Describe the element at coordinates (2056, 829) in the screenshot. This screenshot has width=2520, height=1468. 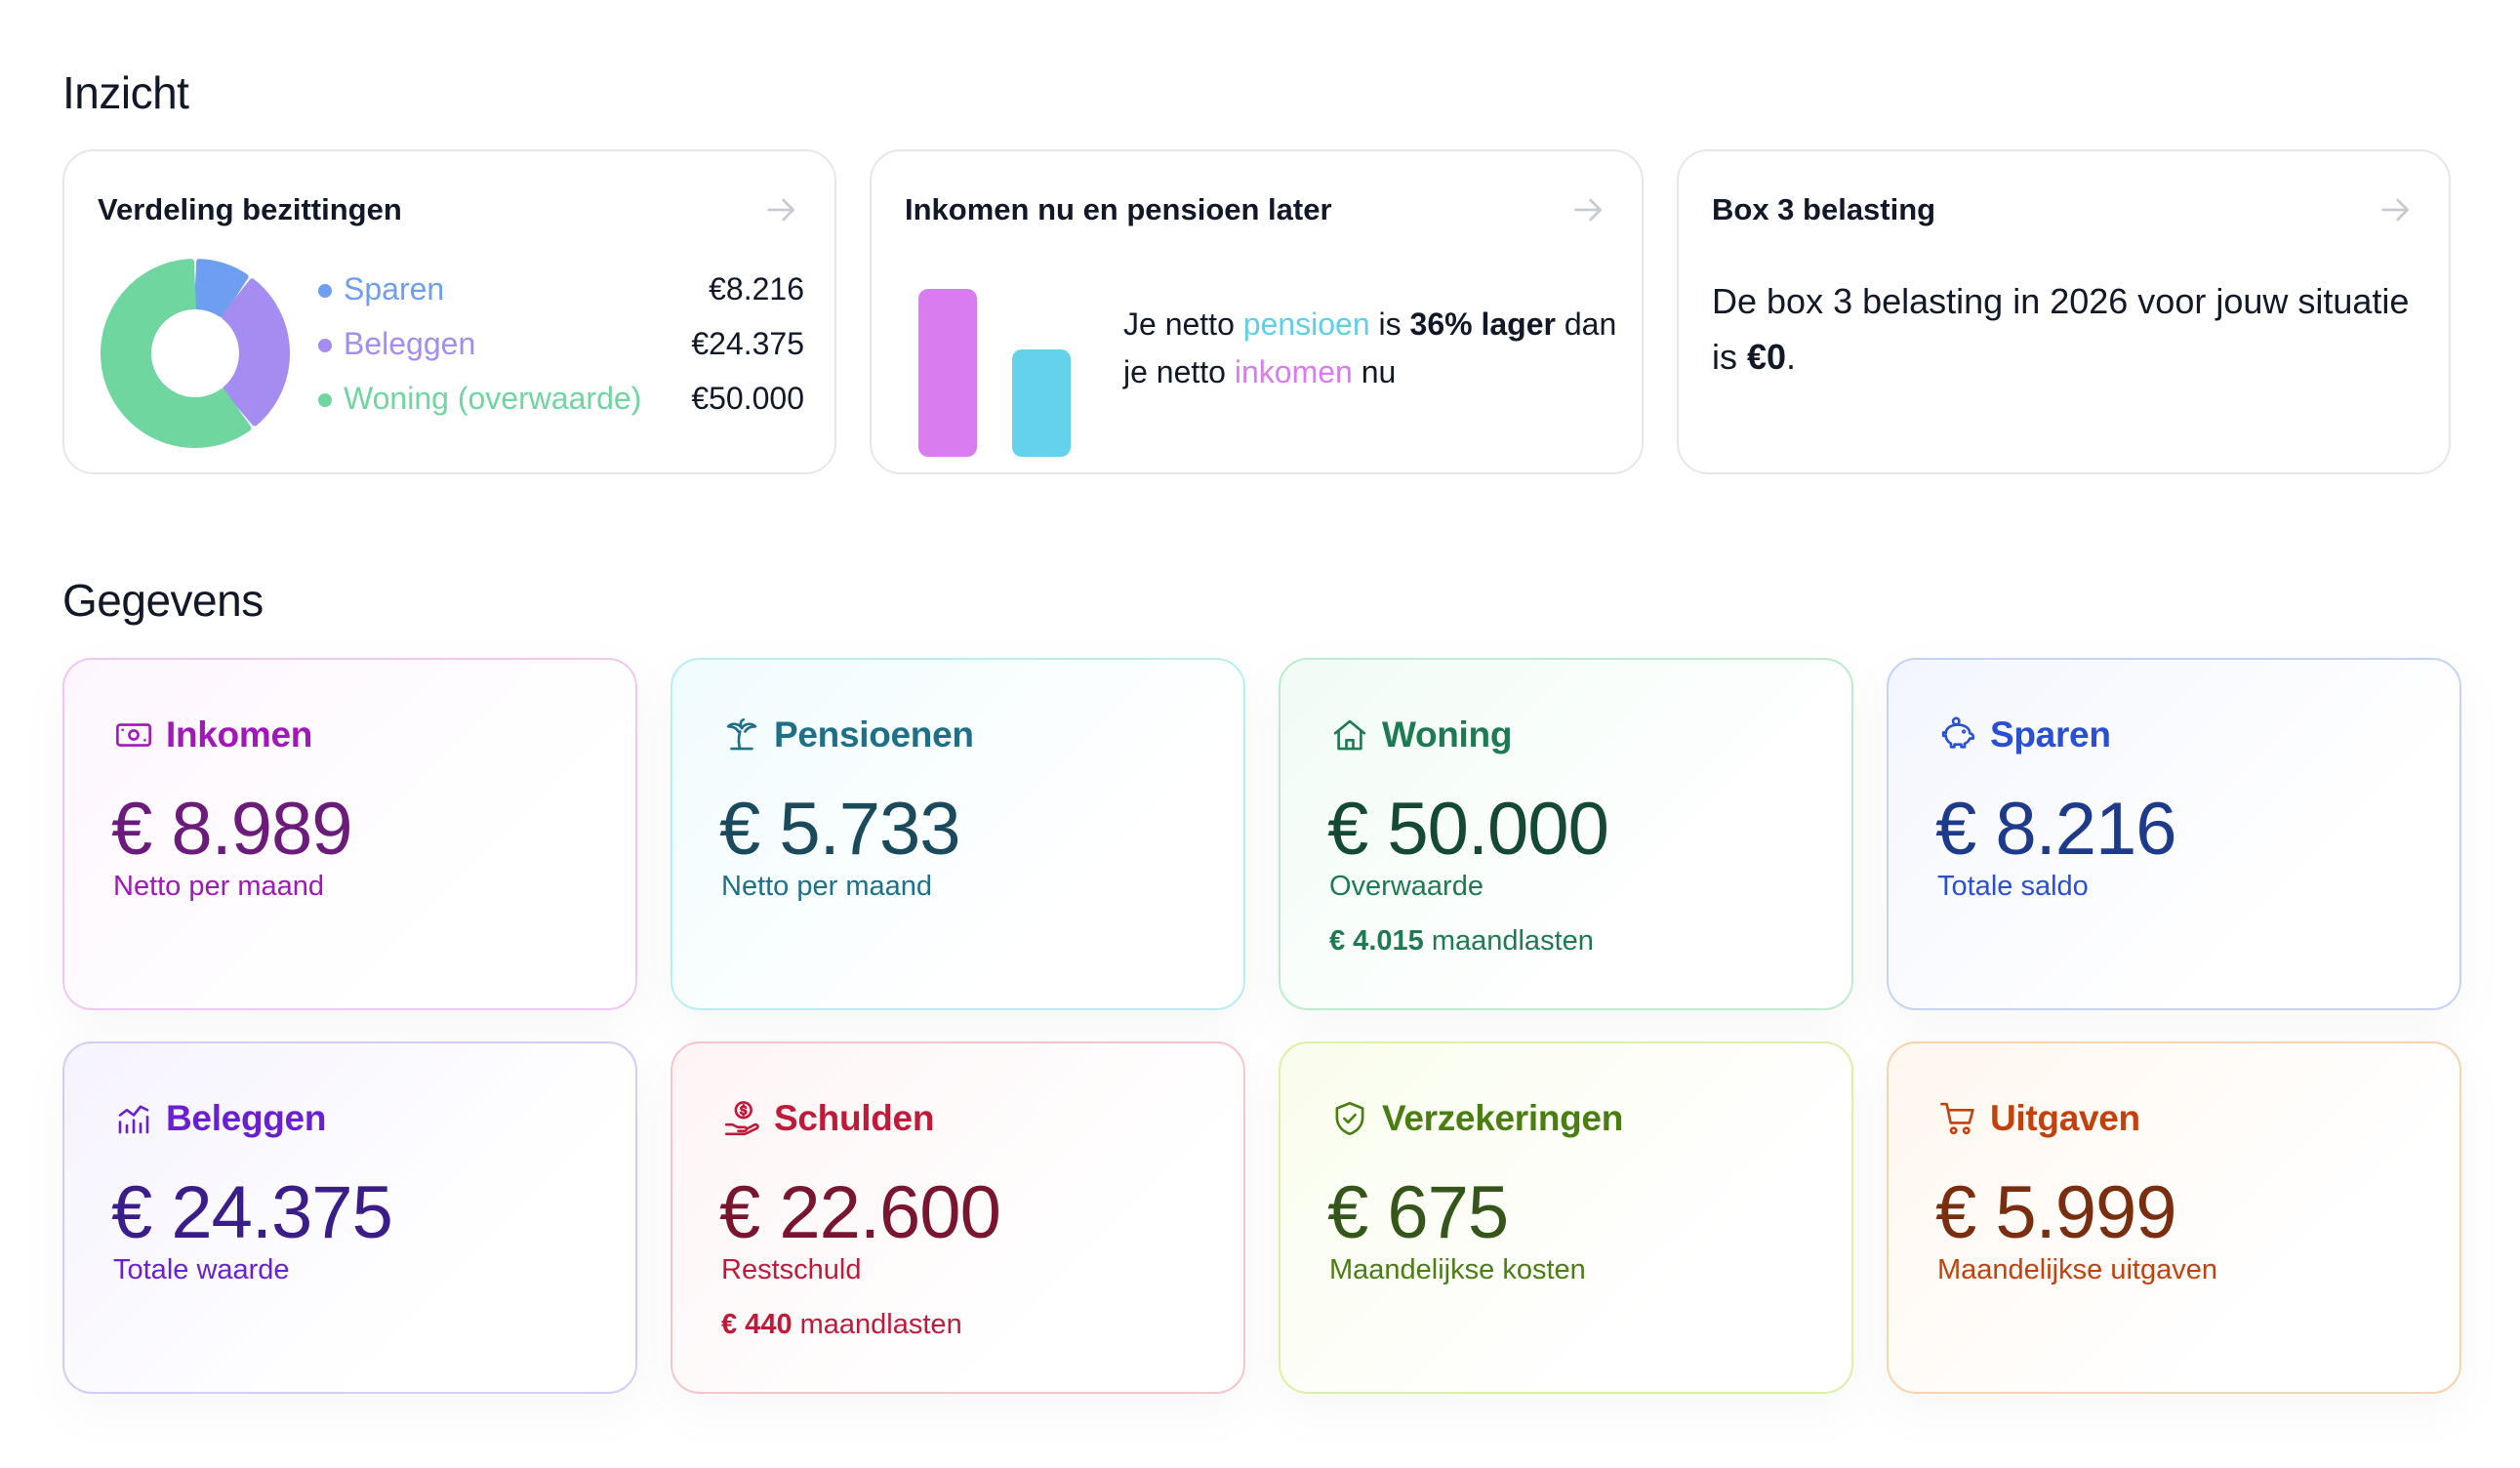
I see `card-value: € 8.216` at that location.